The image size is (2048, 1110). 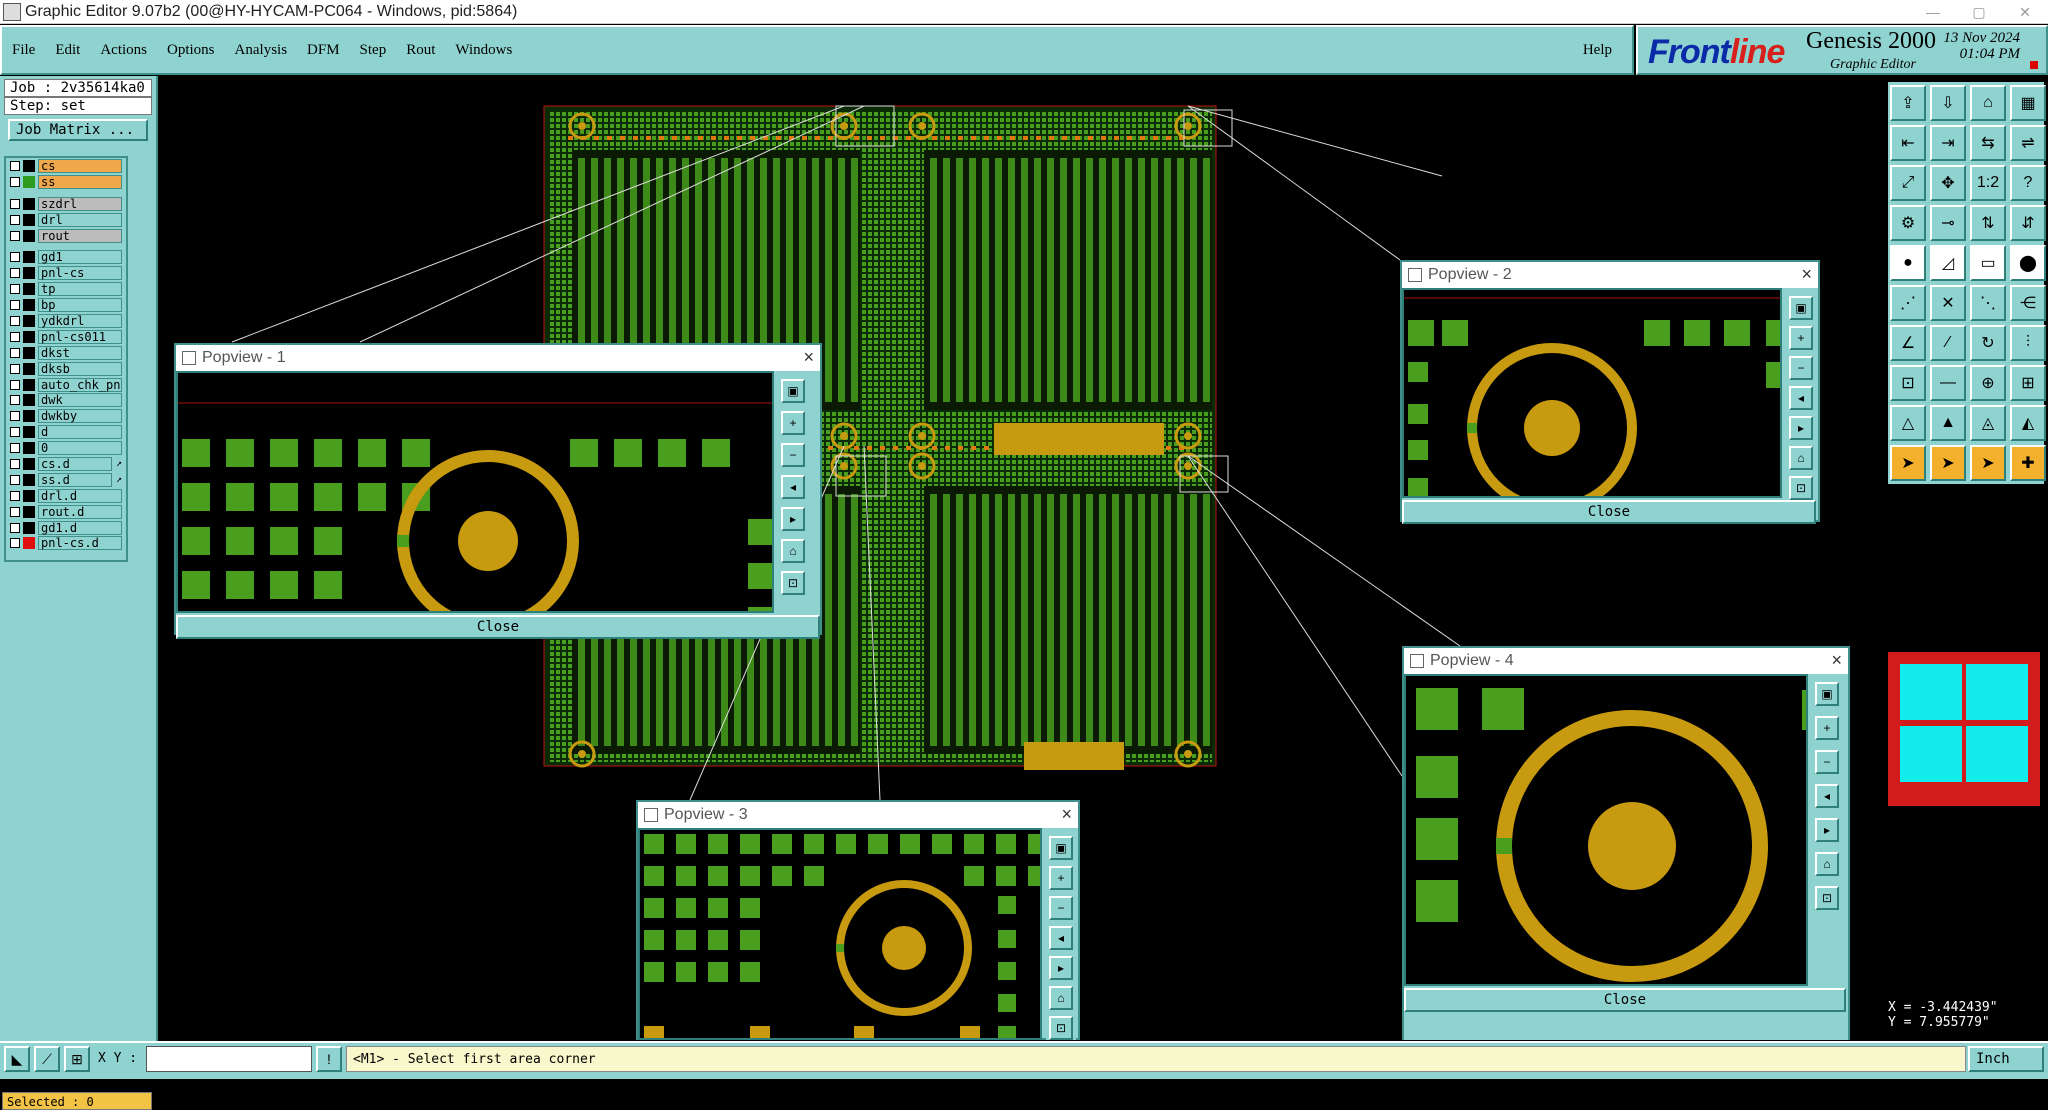 I want to click on window-close-button: ✕, so click(x=2025, y=12).